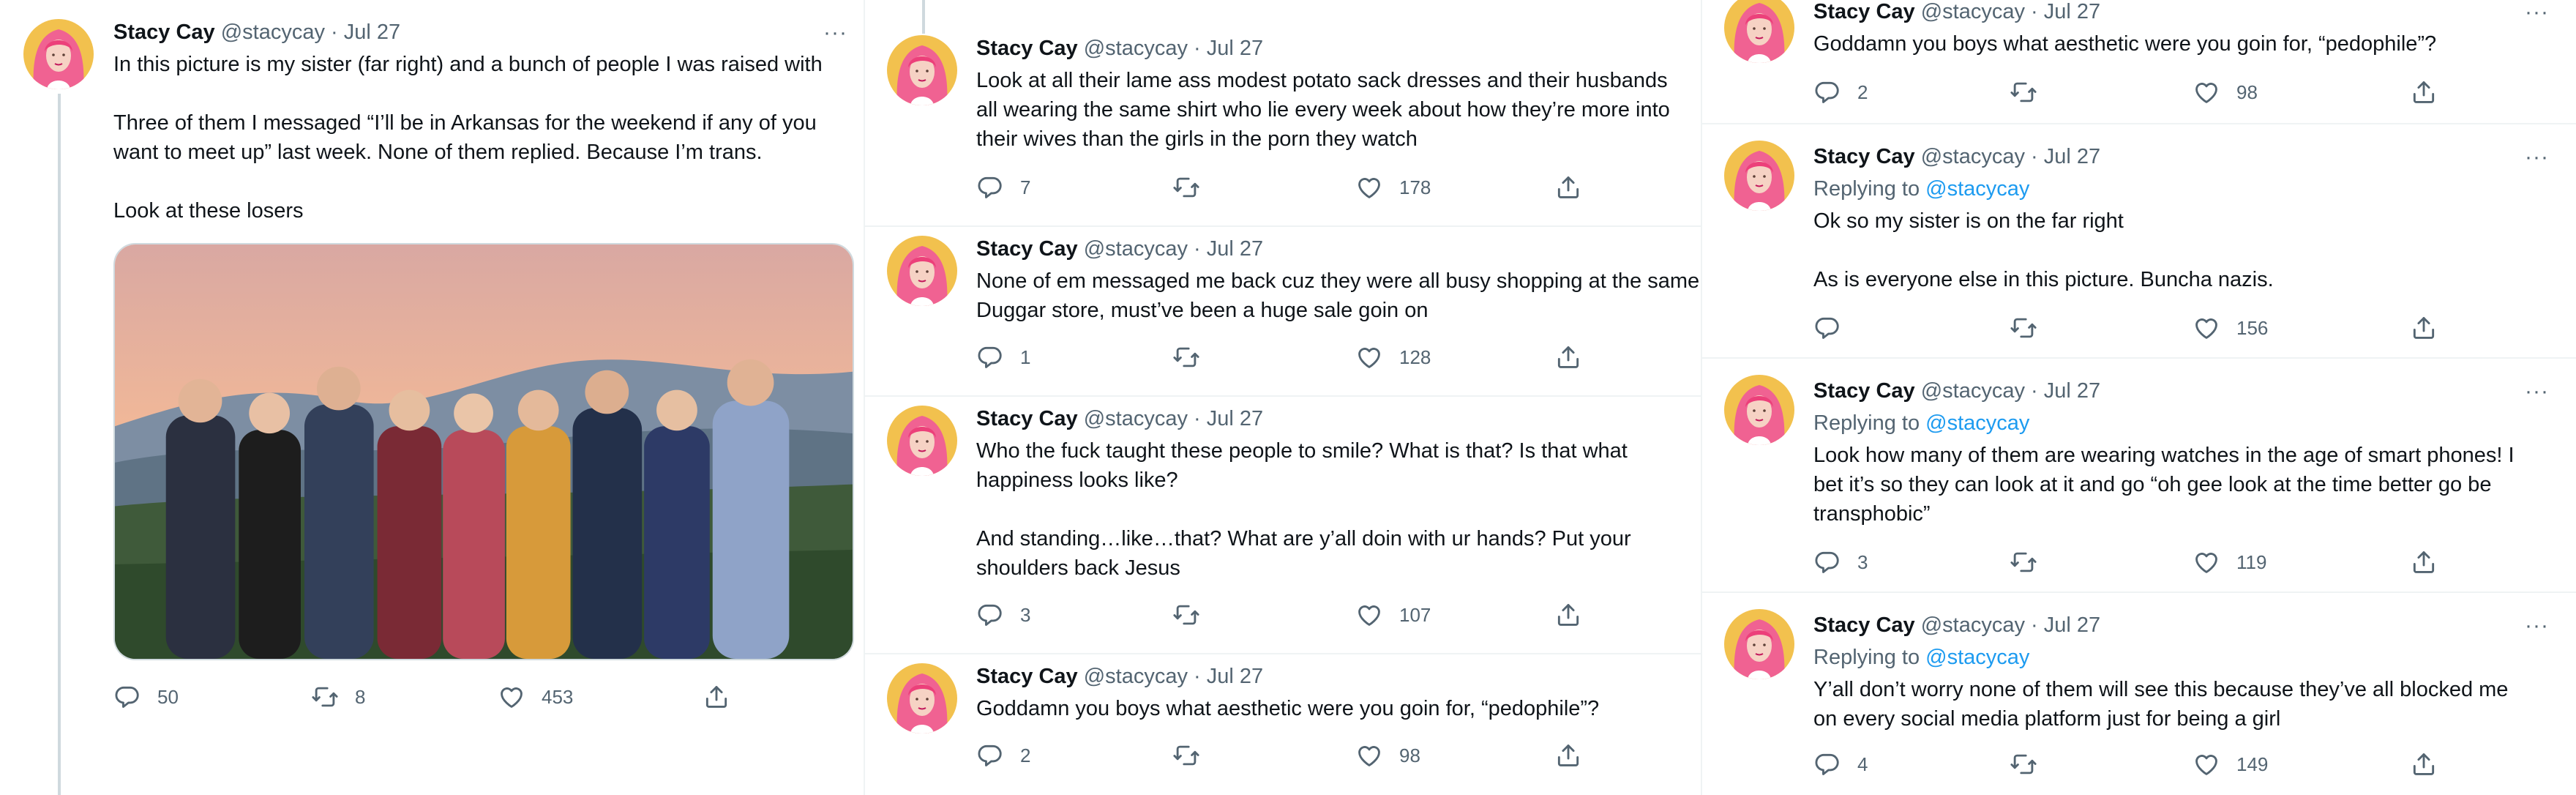 The width and height of the screenshot is (2576, 795). Describe the element at coordinates (1003, 357) in the screenshot. I see `reply-button: 1` at that location.